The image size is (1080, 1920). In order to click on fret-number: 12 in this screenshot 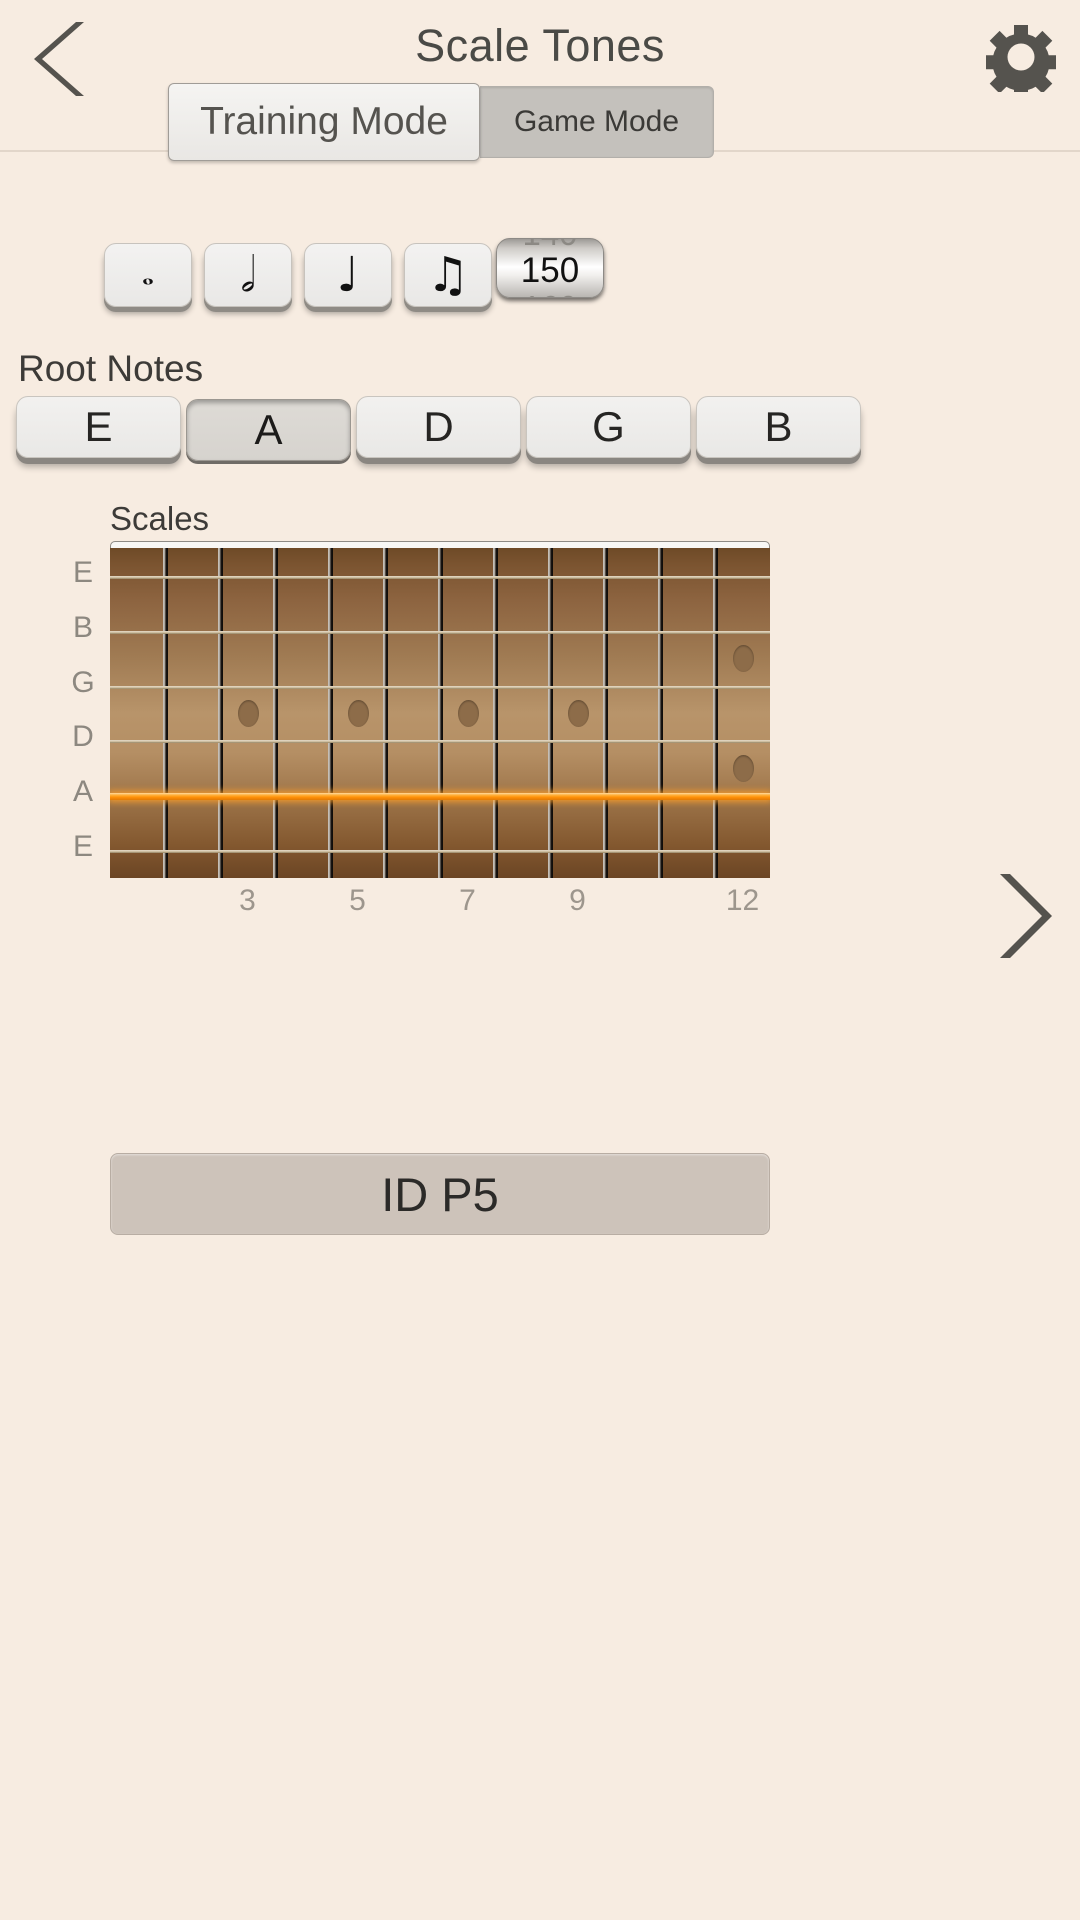, I will do `click(742, 900)`.